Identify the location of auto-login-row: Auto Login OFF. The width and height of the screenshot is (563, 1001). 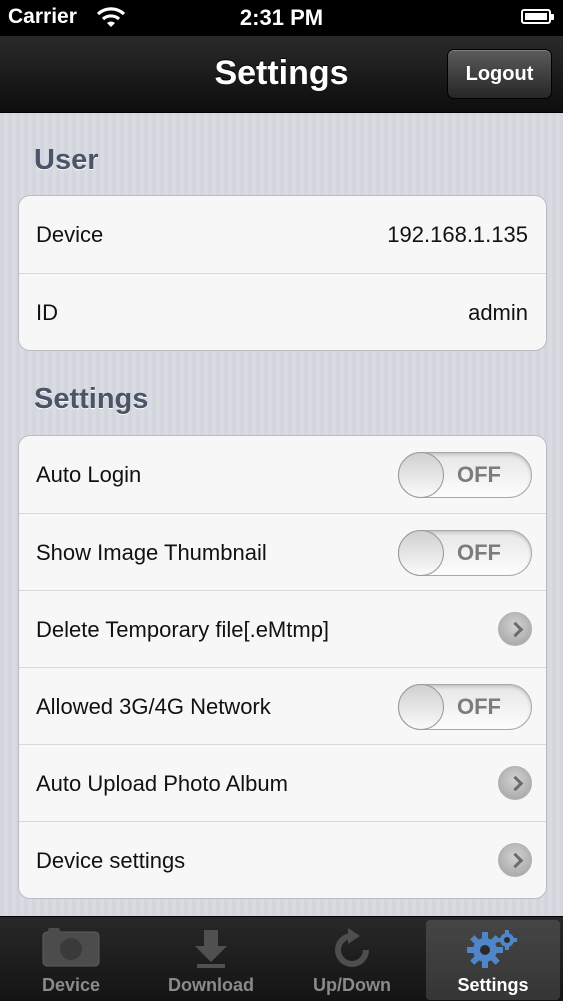
(282, 474).